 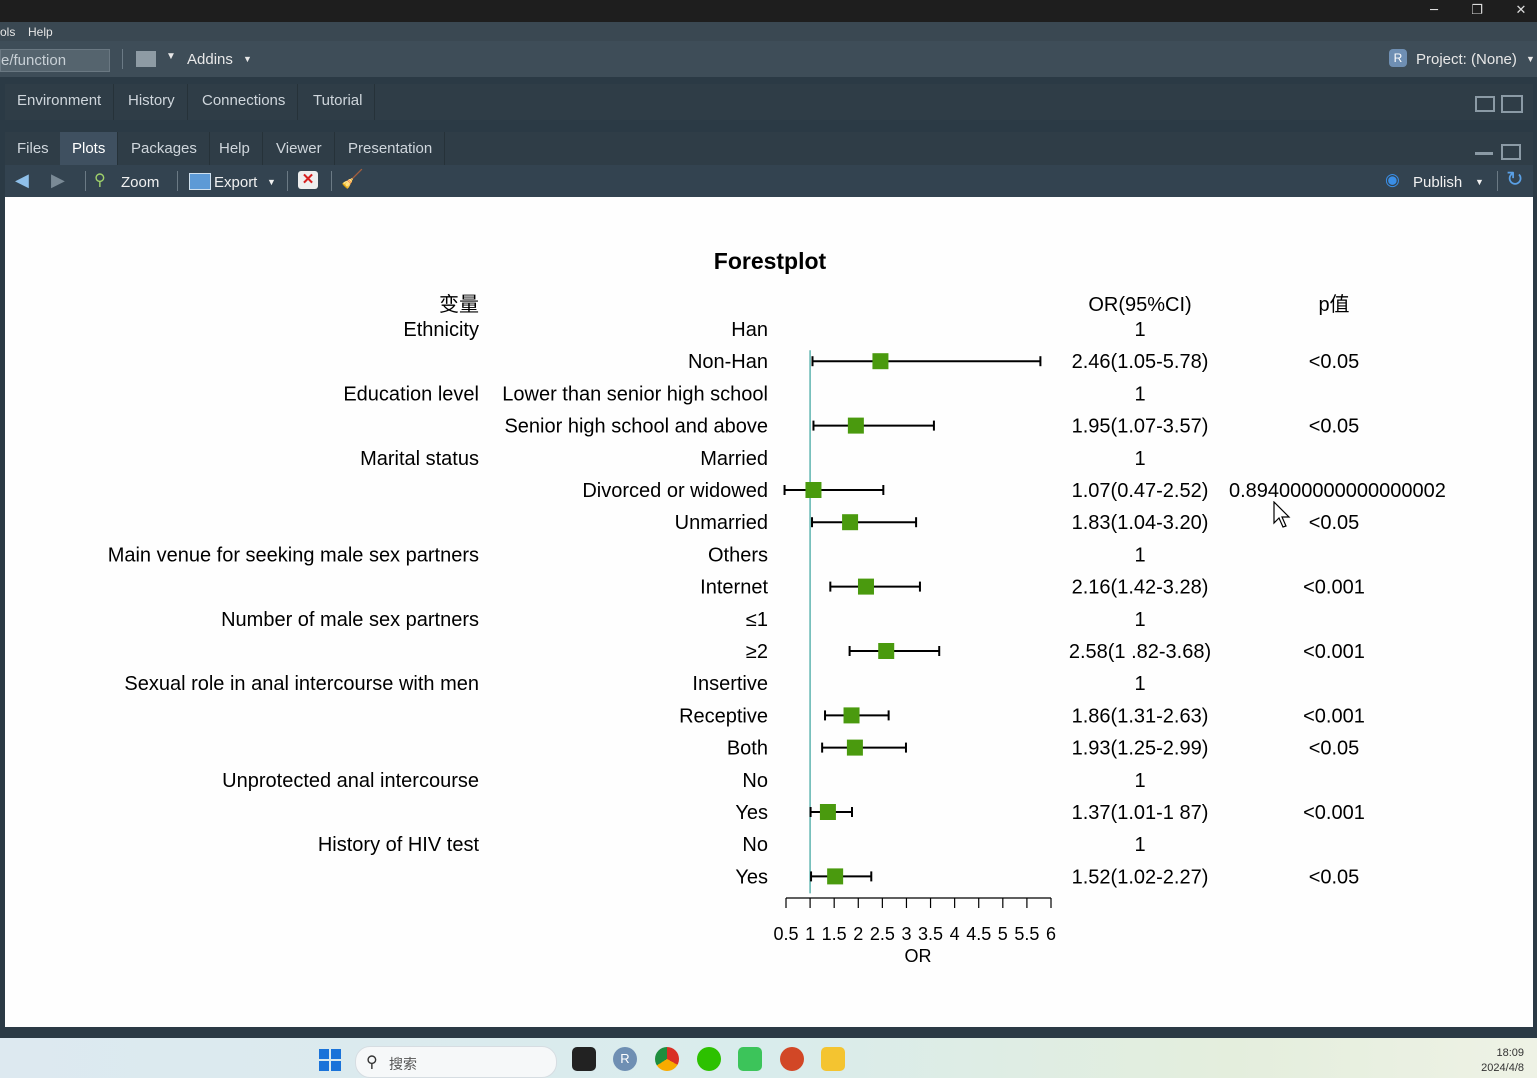 I want to click on project-menu: Project: (None), so click(x=1466, y=59).